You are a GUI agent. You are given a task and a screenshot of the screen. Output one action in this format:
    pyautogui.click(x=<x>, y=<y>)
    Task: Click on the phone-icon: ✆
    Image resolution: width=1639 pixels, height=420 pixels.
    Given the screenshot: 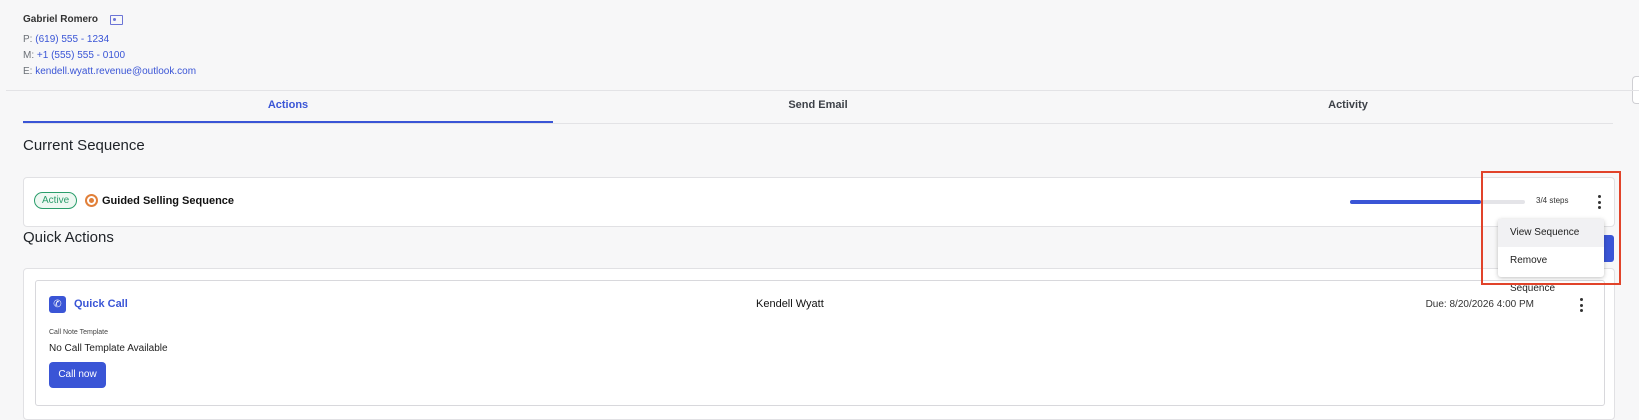 What is the action you would take?
    pyautogui.click(x=57, y=304)
    